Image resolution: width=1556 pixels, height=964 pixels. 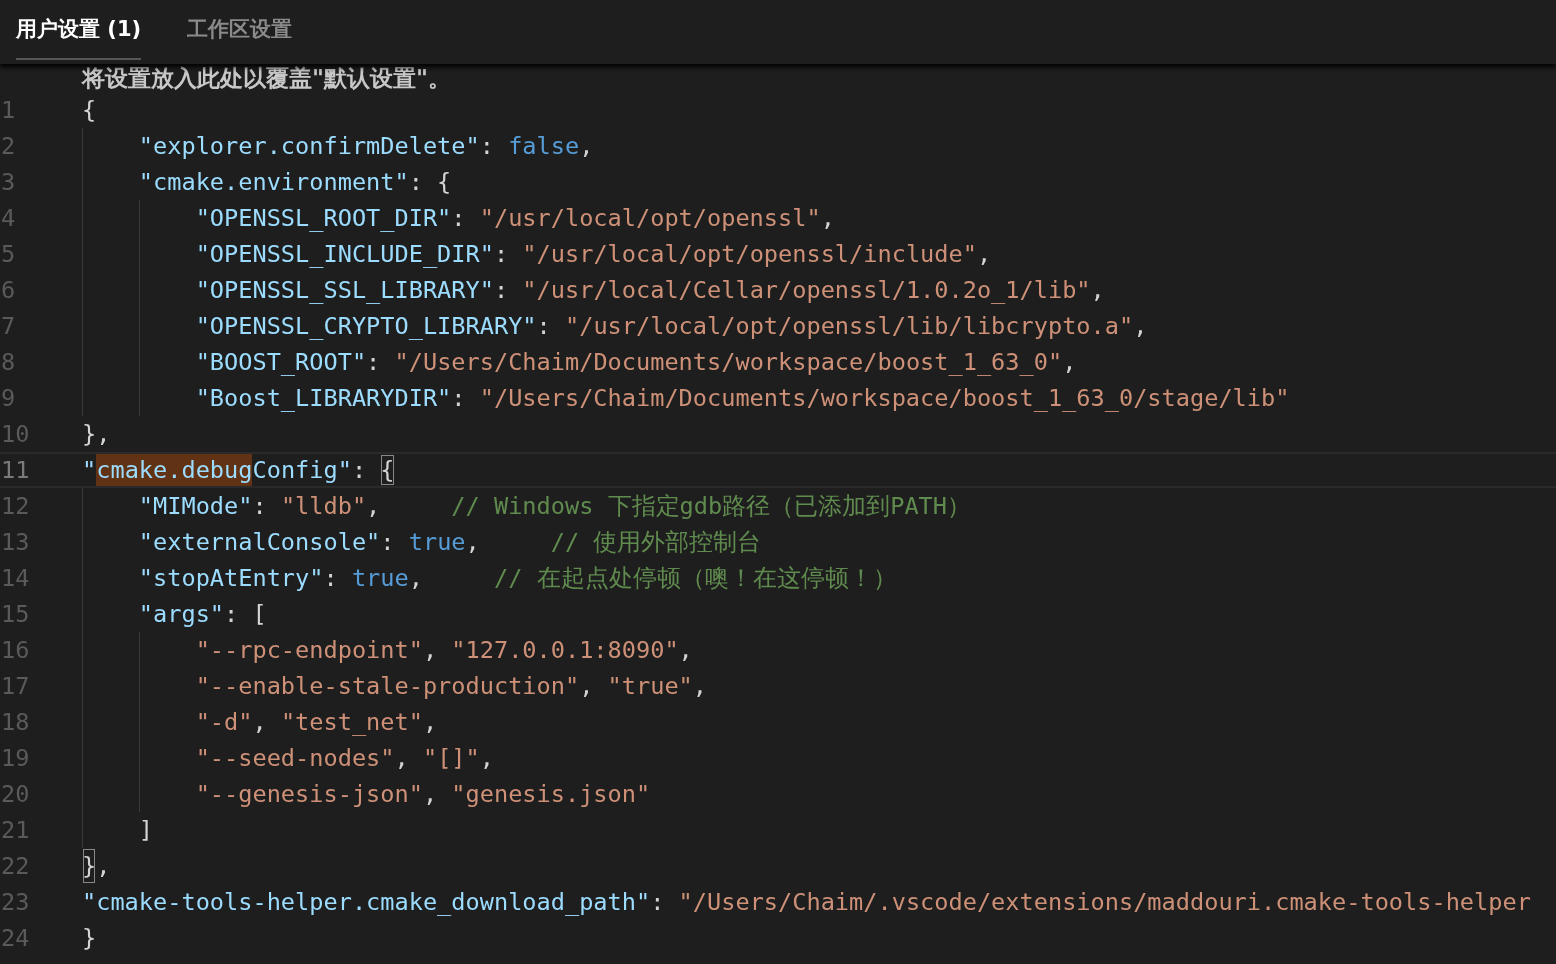 I want to click on code-token: "/Users/Chaim/Documents/workspace/boost_1_63_0", so click(x=728, y=362).